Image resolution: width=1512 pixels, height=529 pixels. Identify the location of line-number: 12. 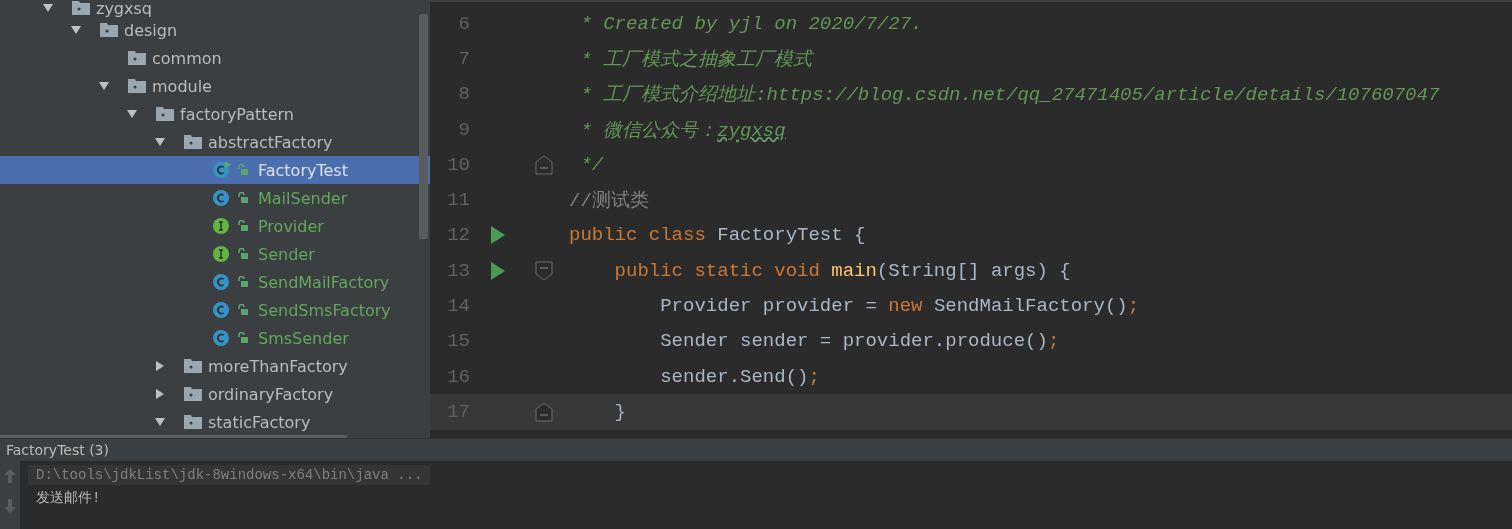
(458, 235).